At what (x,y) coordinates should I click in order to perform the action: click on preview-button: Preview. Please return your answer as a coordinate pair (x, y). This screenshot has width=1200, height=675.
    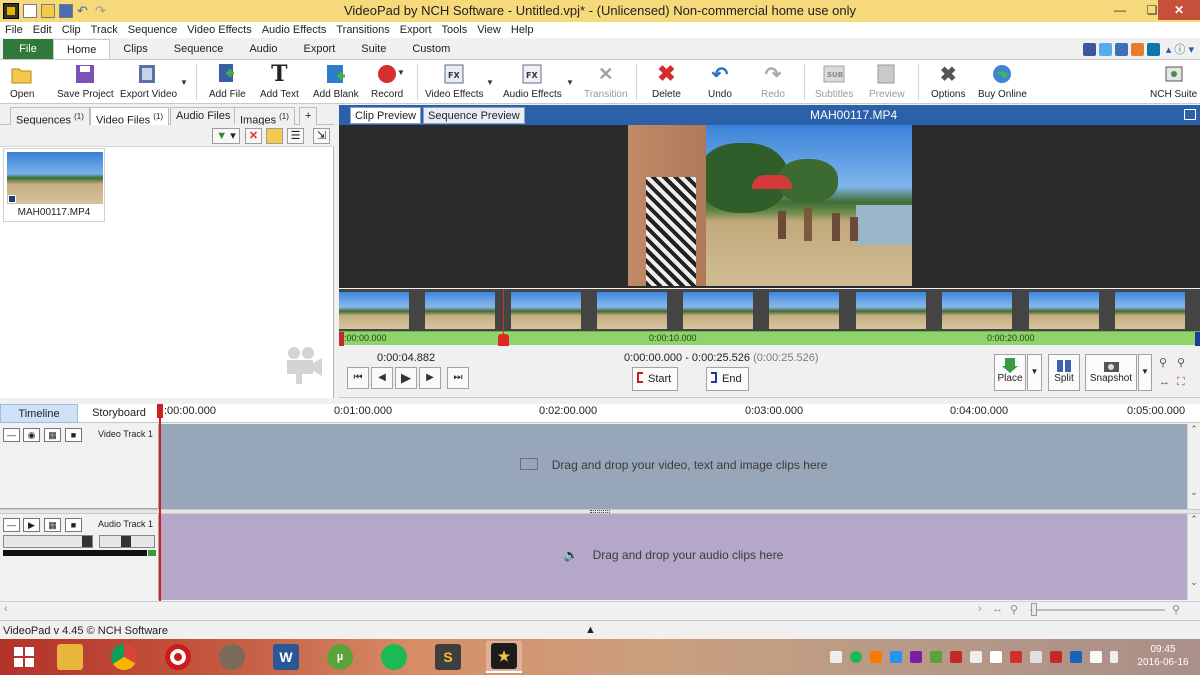
    Looking at the image, I should click on (887, 82).